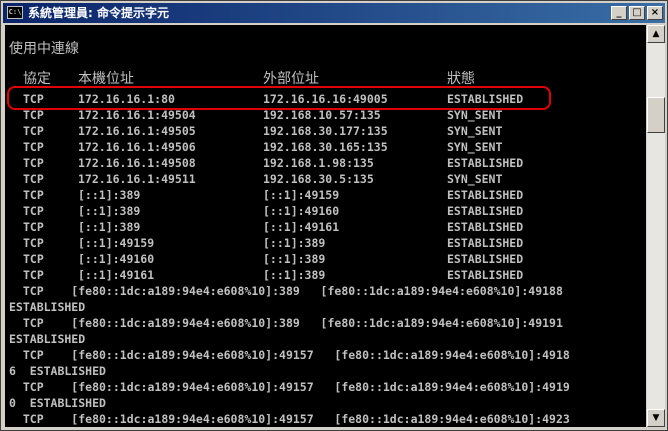 Image resolution: width=668 pixels, height=431 pixels. I want to click on row-foreign-address: 192.168.10.57:135, so click(322, 115).